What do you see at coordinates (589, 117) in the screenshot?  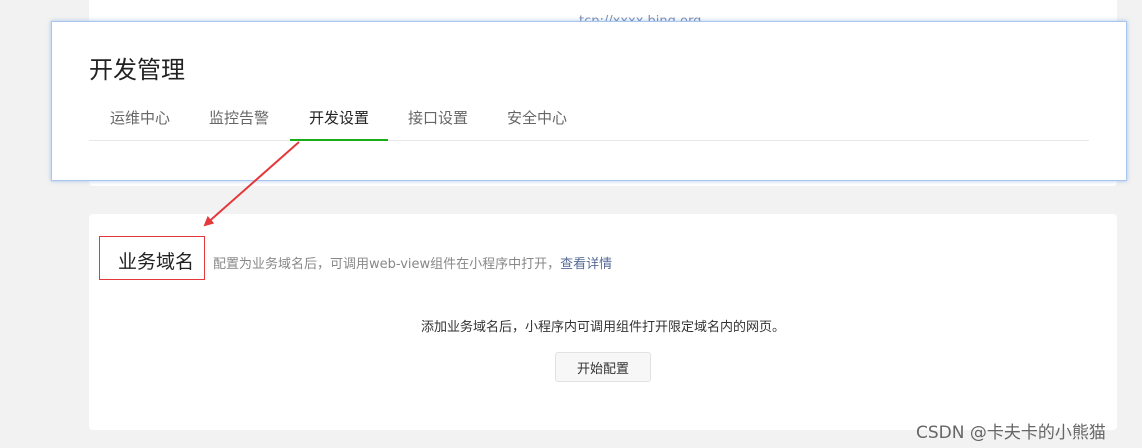 I see `tab-bar: 运维中心 监控告警 开发设置 接口设置 安全中心` at bounding box center [589, 117].